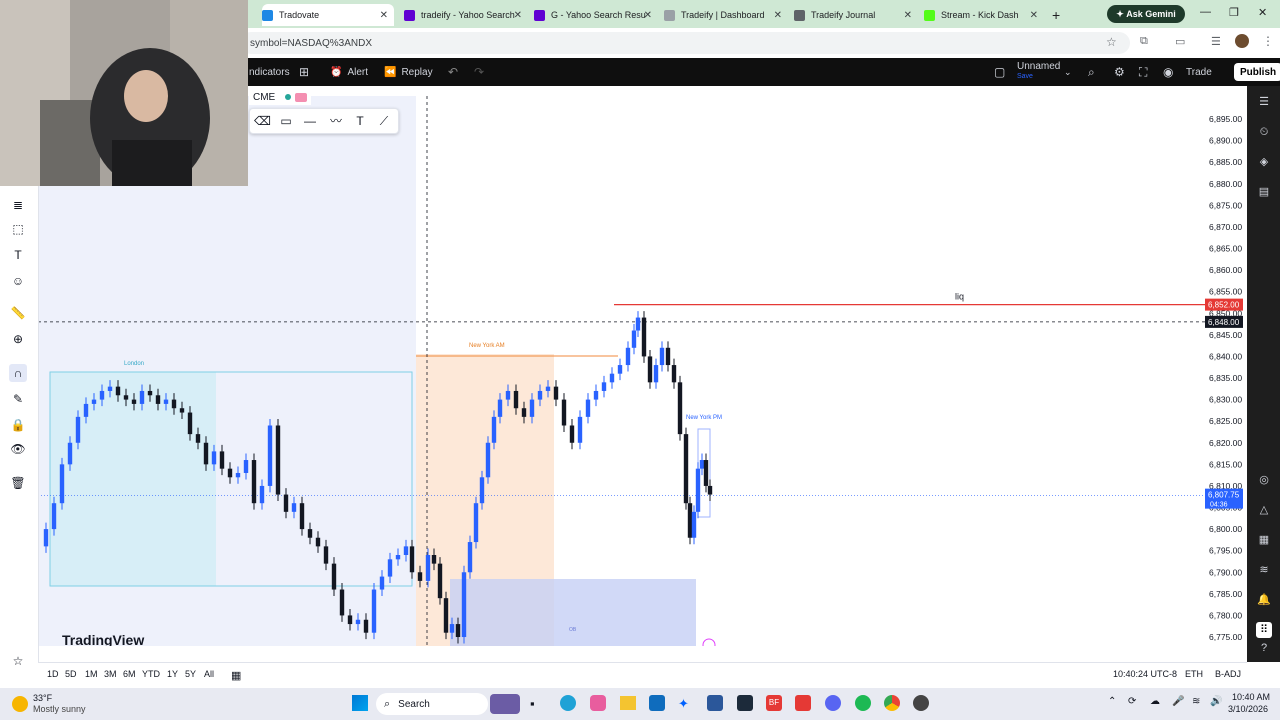  I want to click on range-3m: 3M, so click(110, 674).